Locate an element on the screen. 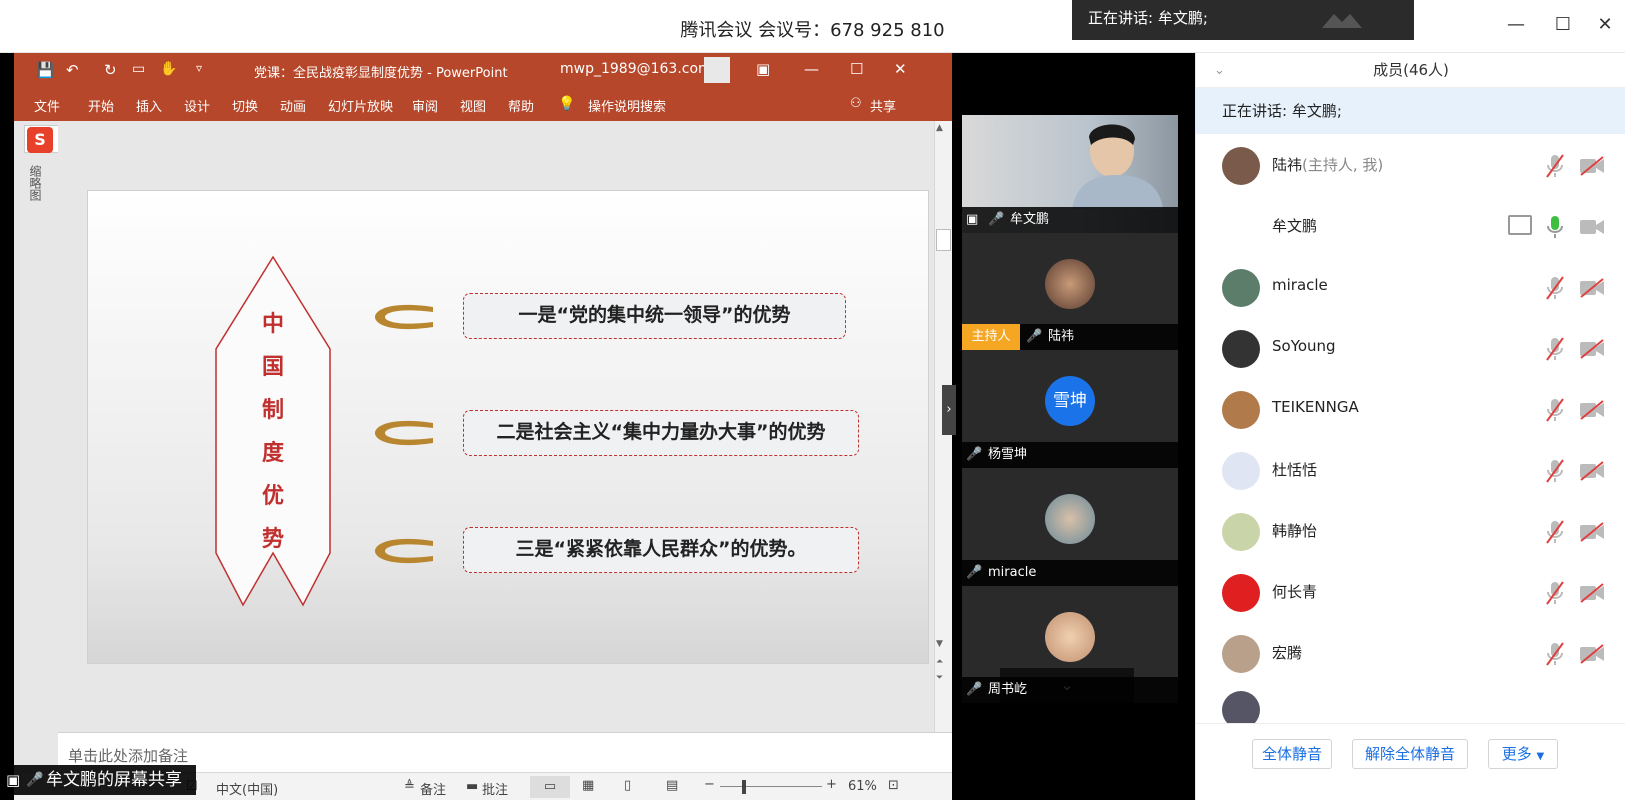 The image size is (1625, 800). ppt-close-icon: ✕ is located at coordinates (900, 69).